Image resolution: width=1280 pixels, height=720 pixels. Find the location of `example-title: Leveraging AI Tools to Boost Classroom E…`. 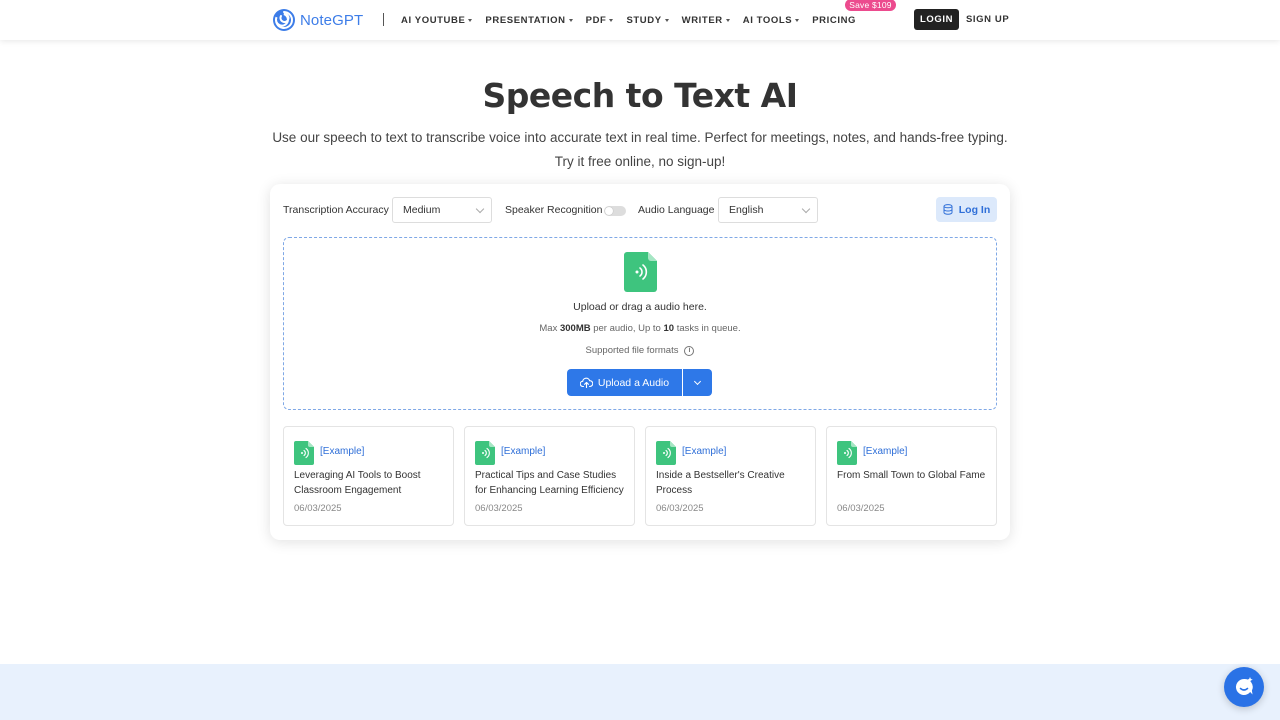

example-title: Leveraging AI Tools to Boost Classroom E… is located at coordinates (357, 483).